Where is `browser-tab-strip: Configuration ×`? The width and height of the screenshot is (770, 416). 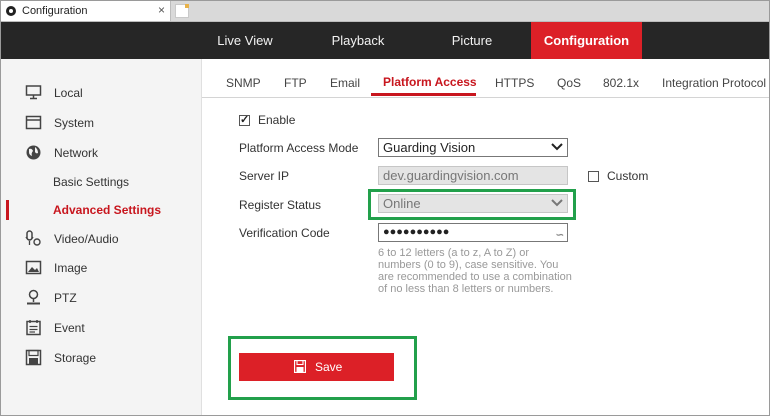
browser-tab-strip: Configuration × is located at coordinates (385, 11).